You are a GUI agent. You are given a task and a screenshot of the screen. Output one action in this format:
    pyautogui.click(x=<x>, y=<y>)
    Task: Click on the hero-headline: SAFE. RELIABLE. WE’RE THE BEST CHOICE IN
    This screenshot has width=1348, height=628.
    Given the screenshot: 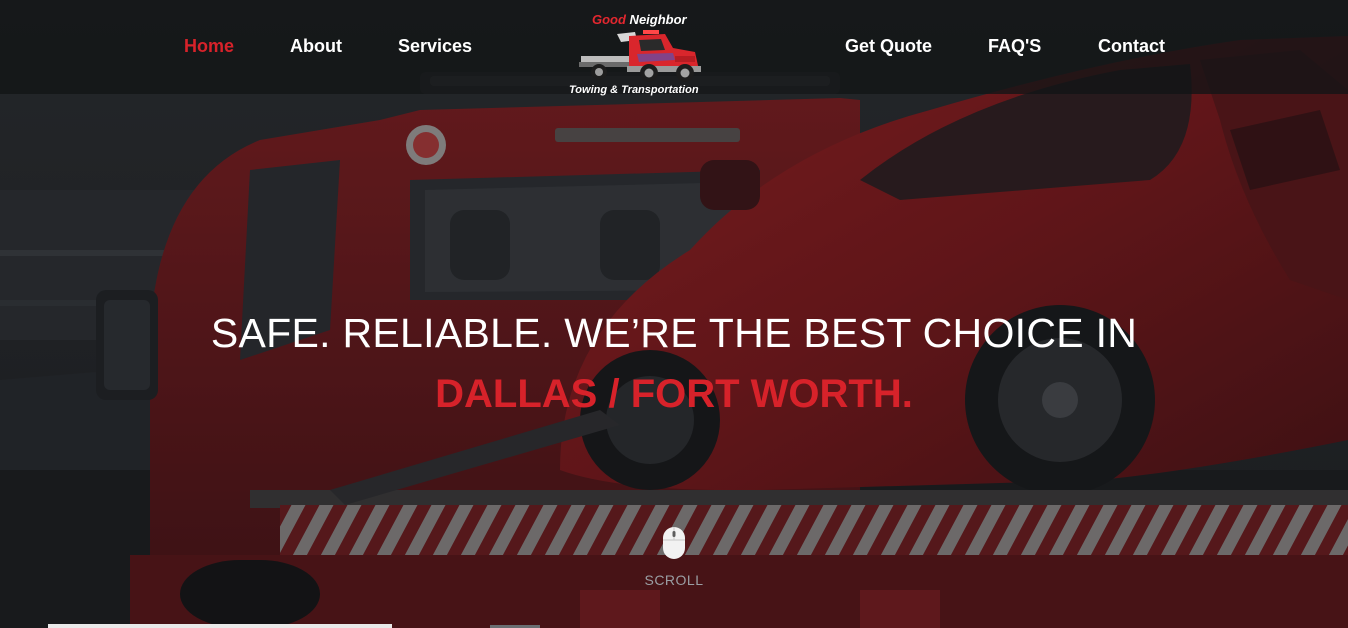 What is the action you would take?
    pyautogui.click(x=674, y=333)
    